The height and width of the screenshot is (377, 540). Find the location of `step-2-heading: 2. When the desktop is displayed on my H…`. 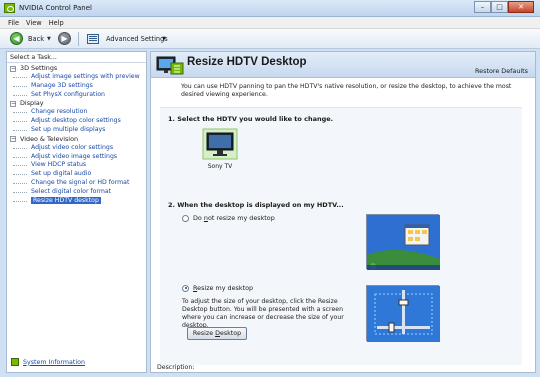

step-2-heading: 2. When the desktop is displayed on my H… is located at coordinates (256, 205).